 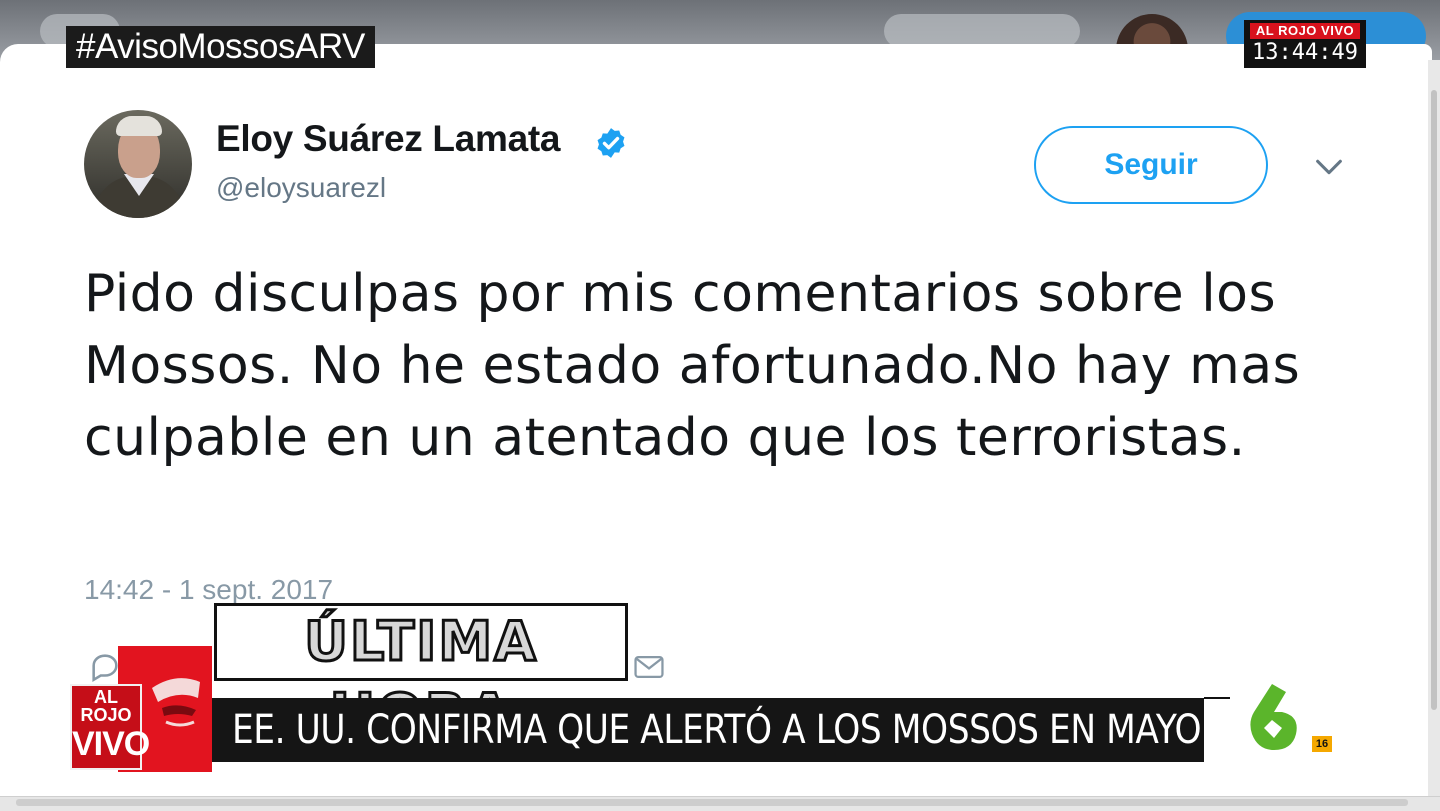 I want to click on follow-button: Seguir, so click(x=1151, y=165).